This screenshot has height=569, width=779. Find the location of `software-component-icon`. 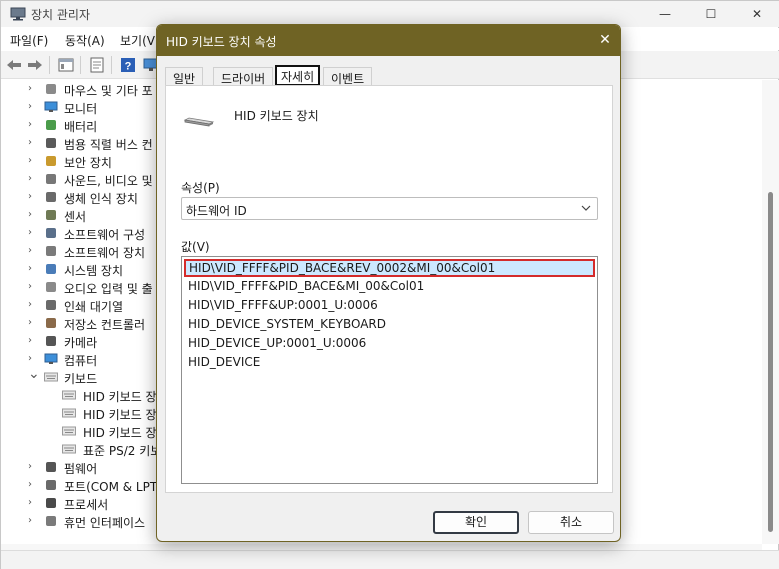

software-component-icon is located at coordinates (51, 233).